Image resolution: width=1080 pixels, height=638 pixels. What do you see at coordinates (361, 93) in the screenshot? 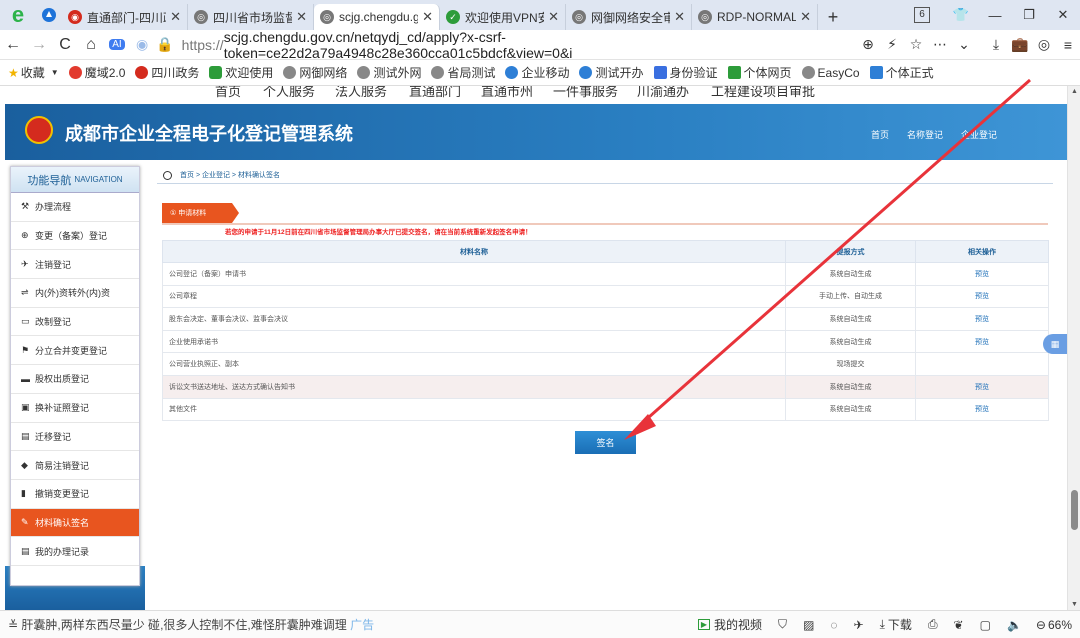
I see `topnav-link: 法人服务` at bounding box center [361, 93].